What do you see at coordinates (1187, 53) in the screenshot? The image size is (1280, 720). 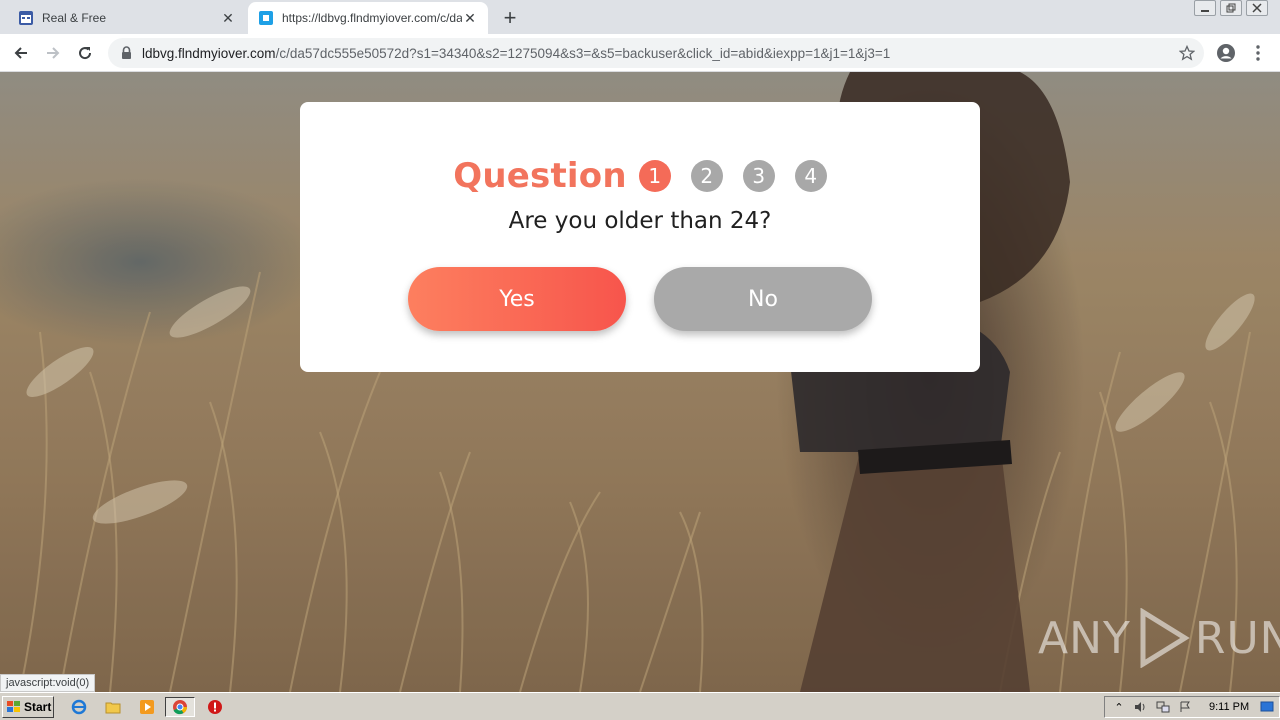 I see `bookmark-star-icon` at bounding box center [1187, 53].